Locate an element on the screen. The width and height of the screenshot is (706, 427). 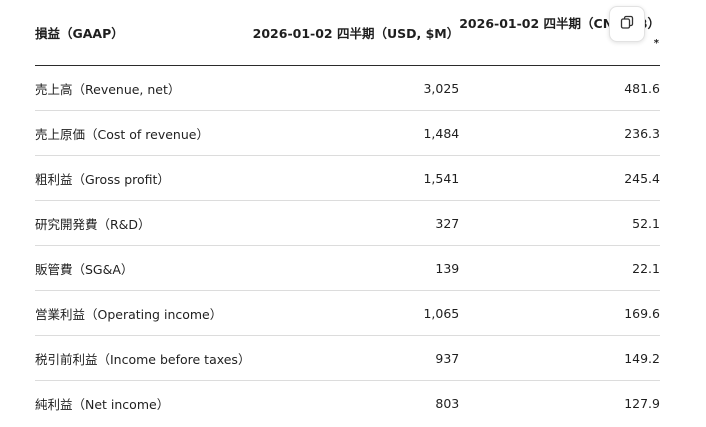
table-row: 研究開発費（R&D） 327 52.1 is located at coordinates (347, 223).